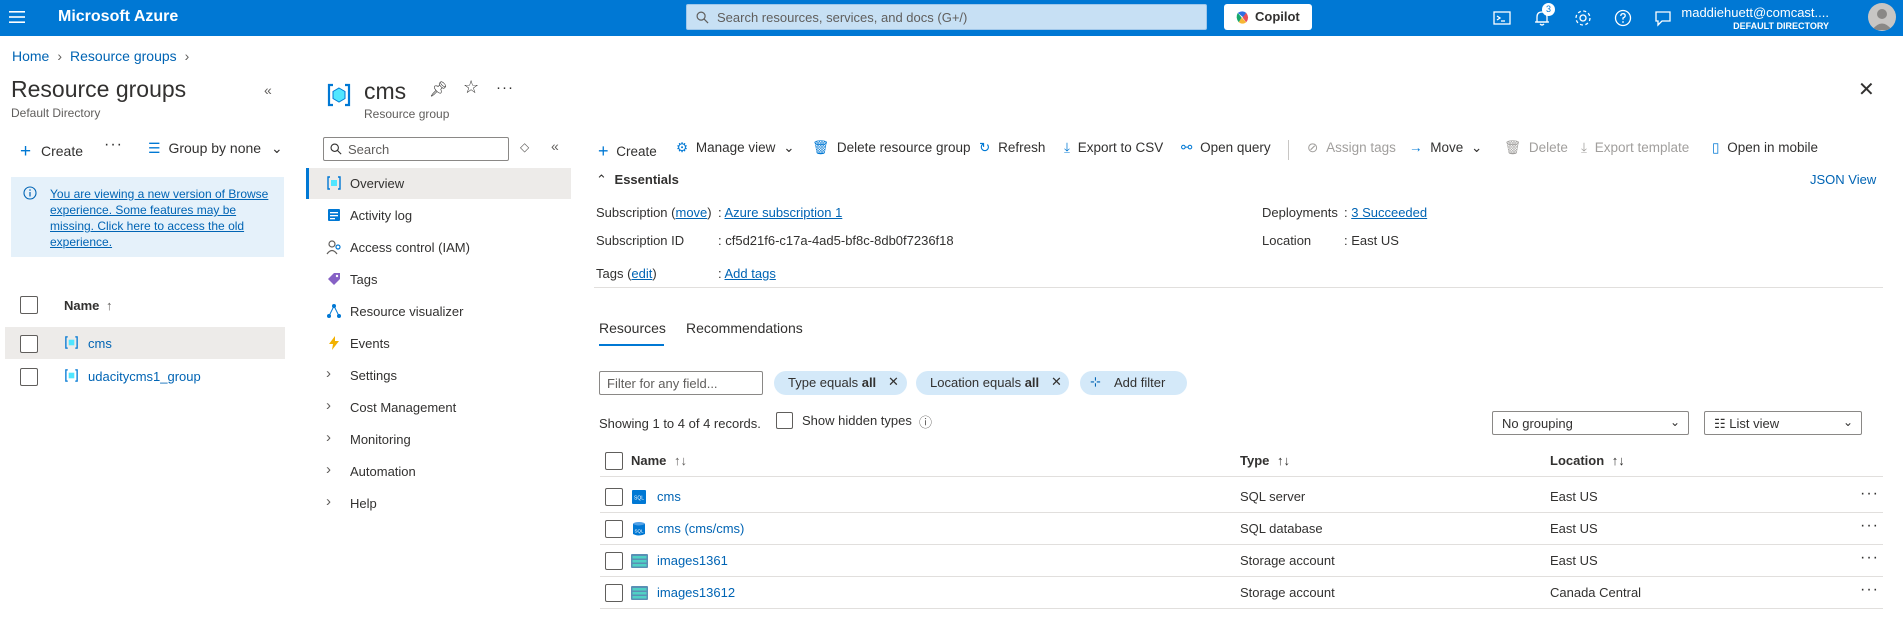 This screenshot has width=1903, height=624. Describe the element at coordinates (891, 148) in the screenshot. I see `delete-resource-group-button: 🗑︎ Delete resource group` at that location.